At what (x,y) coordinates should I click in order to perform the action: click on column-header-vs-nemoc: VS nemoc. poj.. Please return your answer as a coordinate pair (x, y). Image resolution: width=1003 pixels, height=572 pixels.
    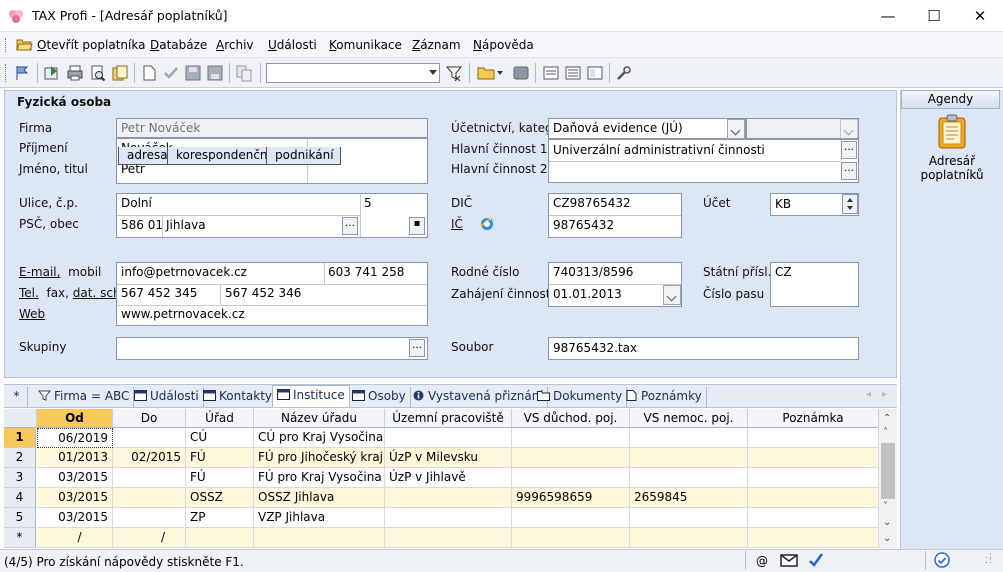
    Looking at the image, I should click on (689, 418).